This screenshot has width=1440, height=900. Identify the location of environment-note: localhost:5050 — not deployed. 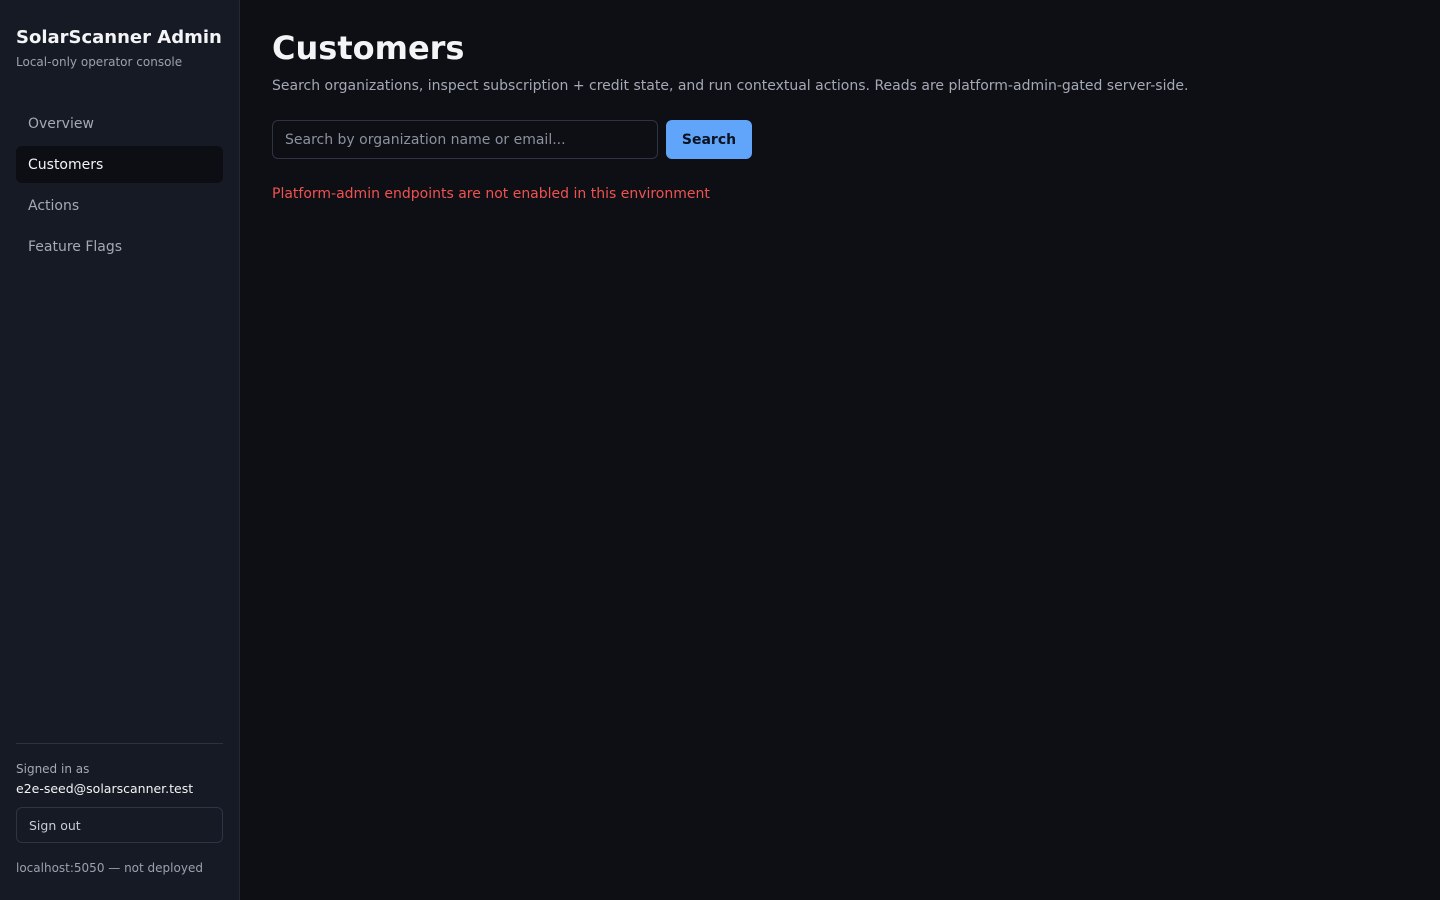
(109, 868).